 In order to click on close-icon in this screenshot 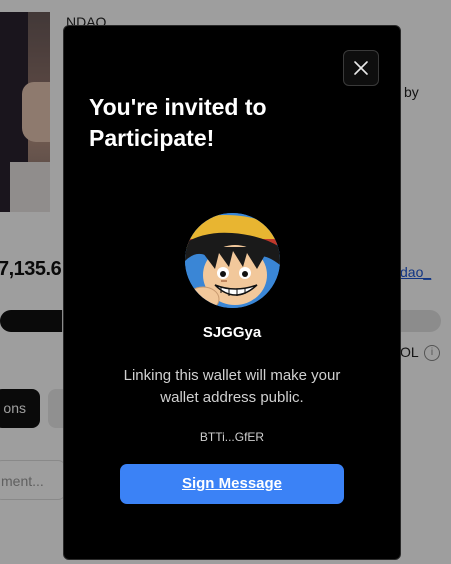, I will do `click(361, 68)`.